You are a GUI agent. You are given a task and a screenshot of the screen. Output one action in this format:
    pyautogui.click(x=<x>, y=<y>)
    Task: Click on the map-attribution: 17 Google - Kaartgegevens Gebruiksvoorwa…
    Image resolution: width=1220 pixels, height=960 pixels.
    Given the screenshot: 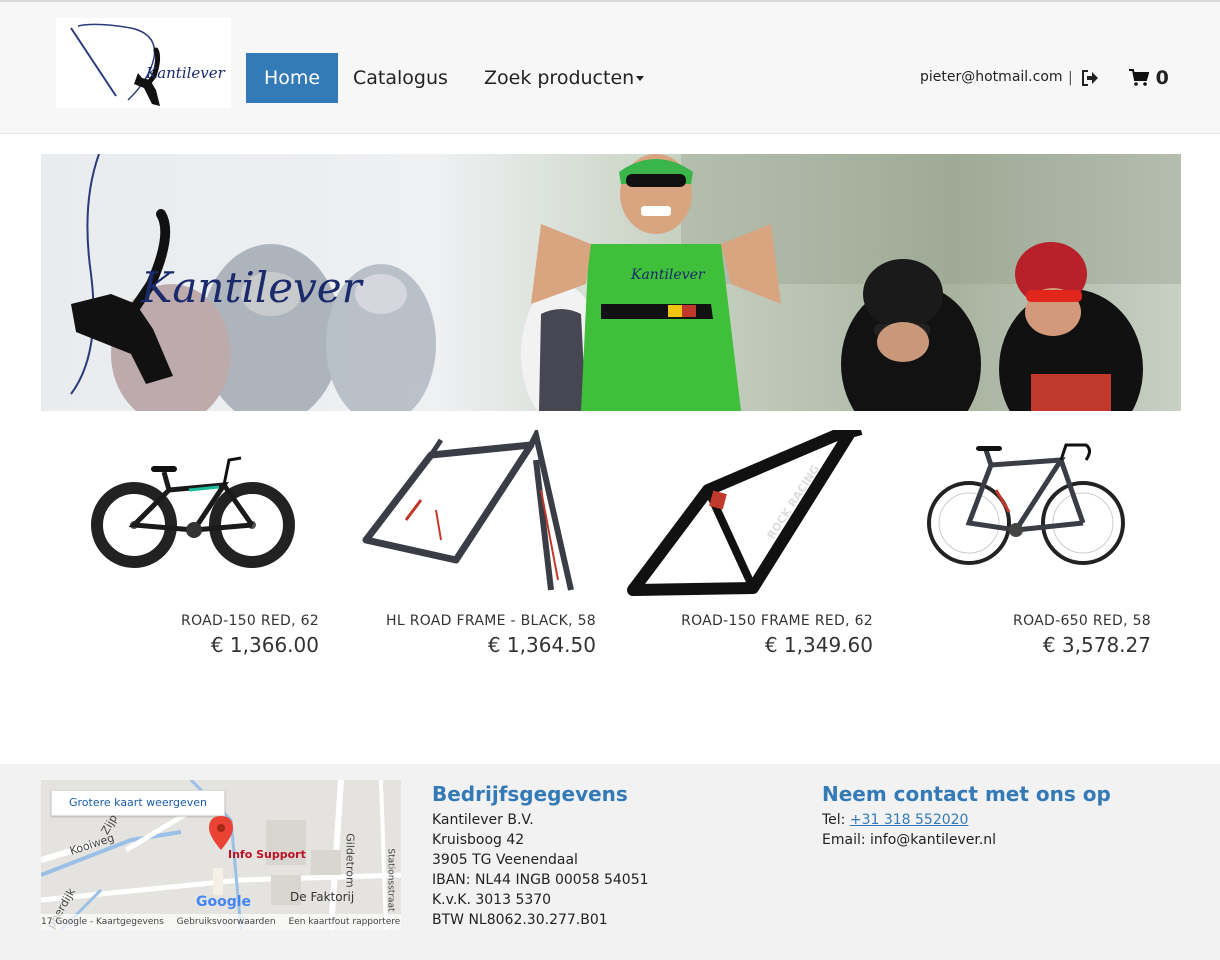 What is the action you would take?
    pyautogui.click(x=221, y=922)
    